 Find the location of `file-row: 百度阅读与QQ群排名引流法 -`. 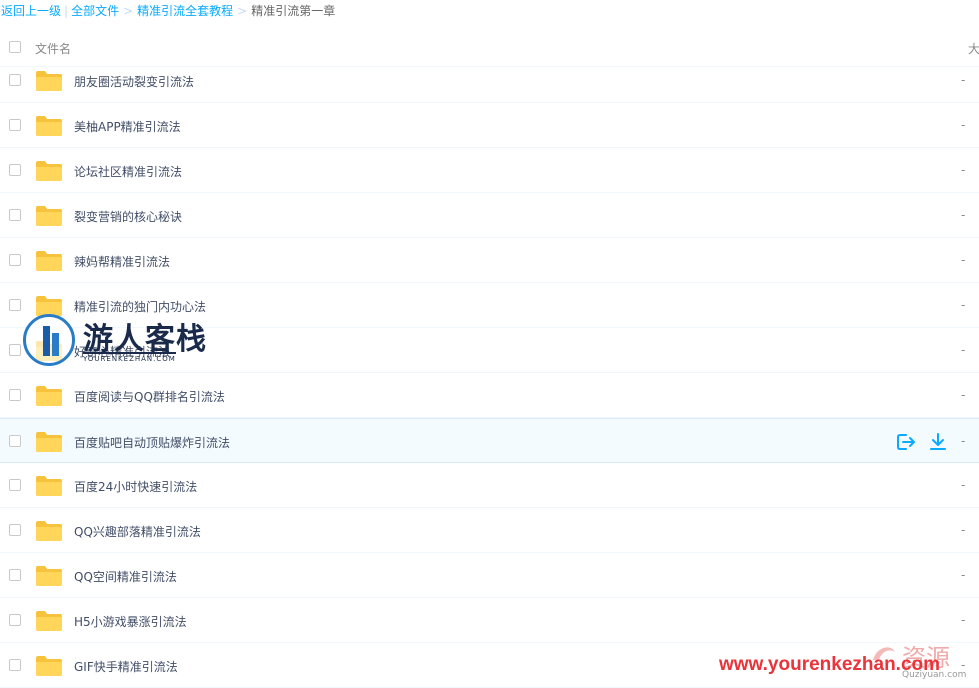

file-row: 百度阅读与QQ群排名引流法 - is located at coordinates (489, 395).